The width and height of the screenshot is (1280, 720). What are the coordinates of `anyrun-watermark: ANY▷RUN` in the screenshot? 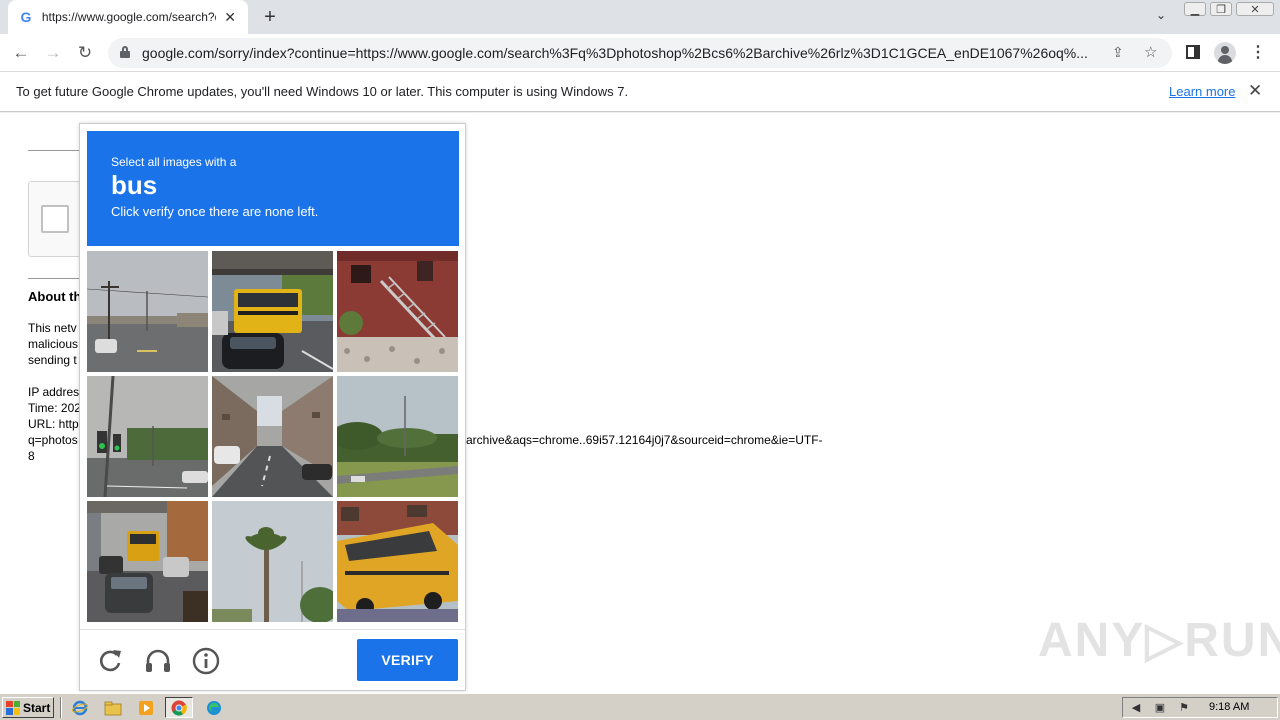 It's located at (1159, 640).